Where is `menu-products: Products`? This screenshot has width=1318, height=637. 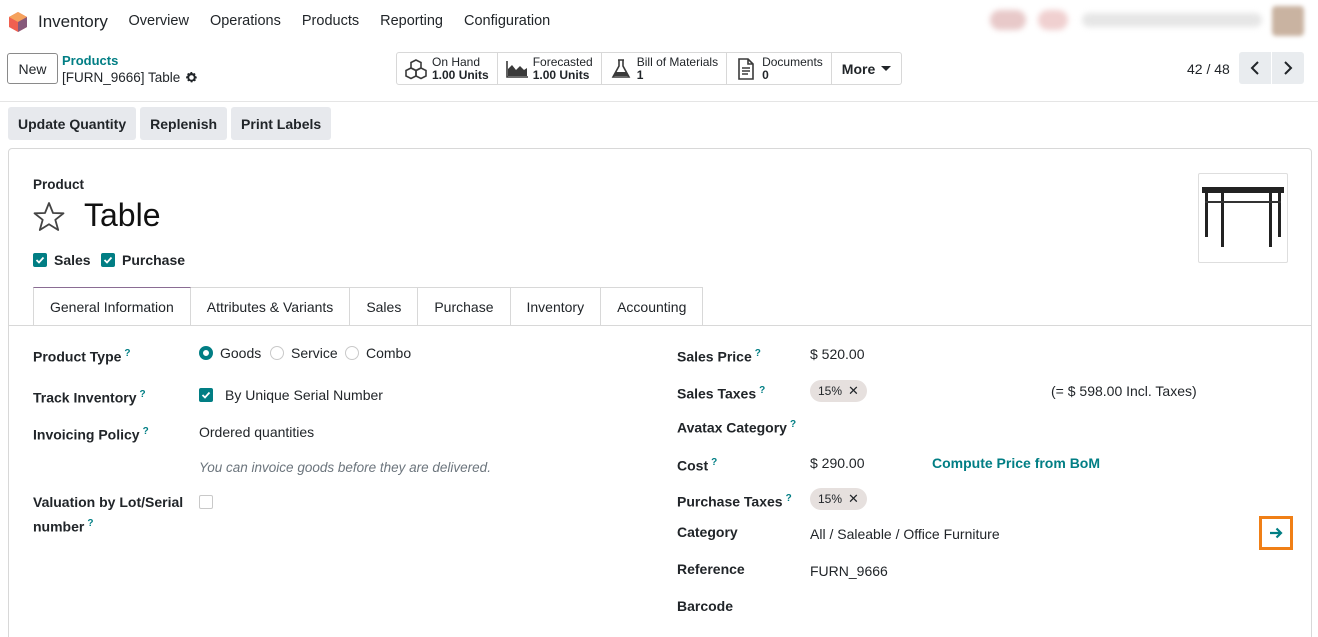
menu-products: Products is located at coordinates (330, 21).